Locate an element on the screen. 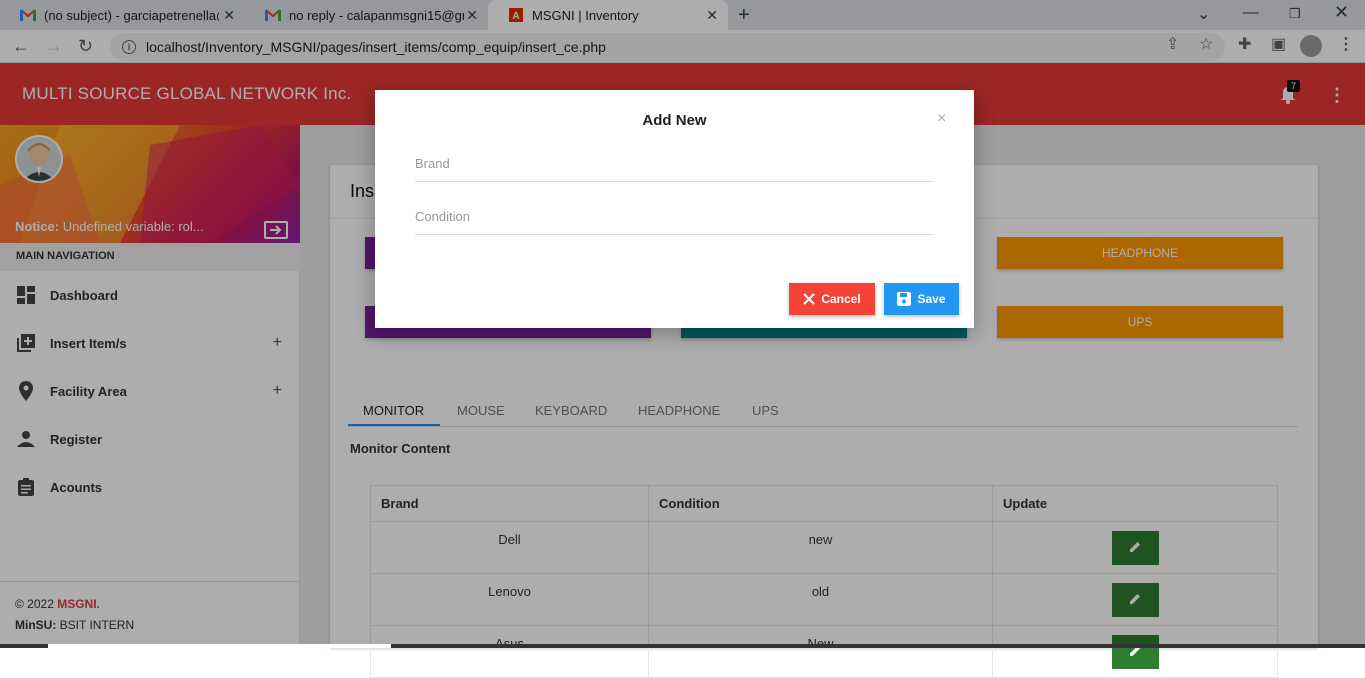 This screenshot has height=678, width=1365. modal-title: Add New is located at coordinates (674, 120).